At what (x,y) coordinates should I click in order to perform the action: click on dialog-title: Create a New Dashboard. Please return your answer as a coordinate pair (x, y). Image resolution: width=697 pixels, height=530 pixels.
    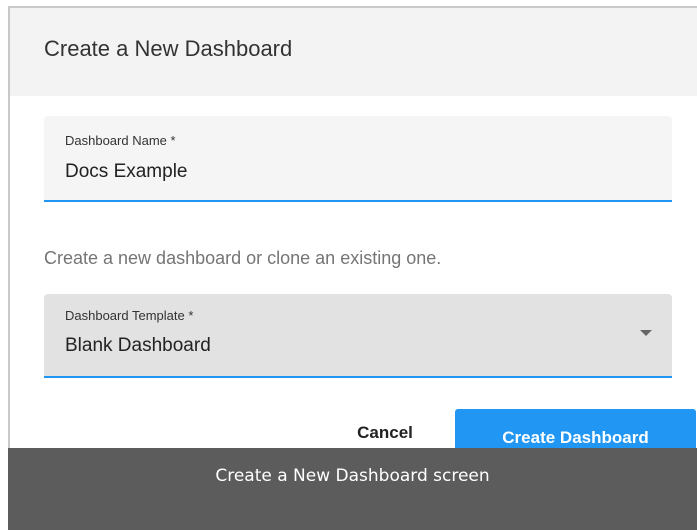
    Looking at the image, I should click on (168, 48).